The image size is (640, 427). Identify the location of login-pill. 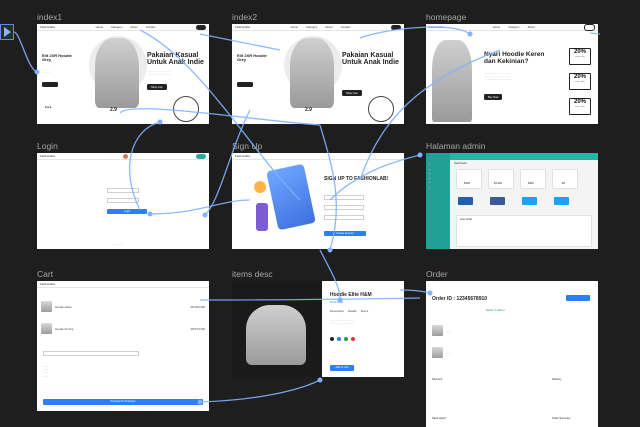
(589, 27).